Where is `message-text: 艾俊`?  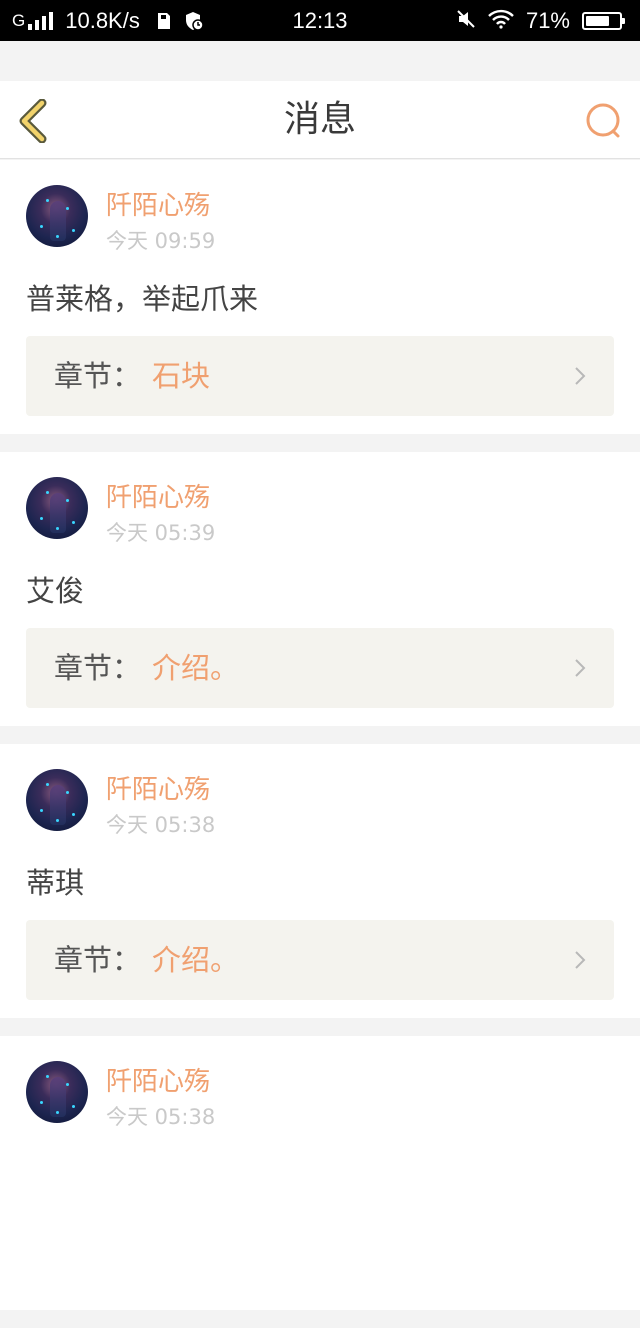 message-text: 艾俊 is located at coordinates (55, 591).